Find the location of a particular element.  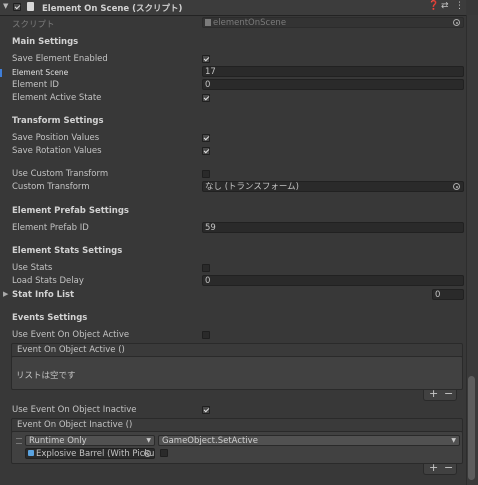

save-rotation-checkbox is located at coordinates (206, 151).